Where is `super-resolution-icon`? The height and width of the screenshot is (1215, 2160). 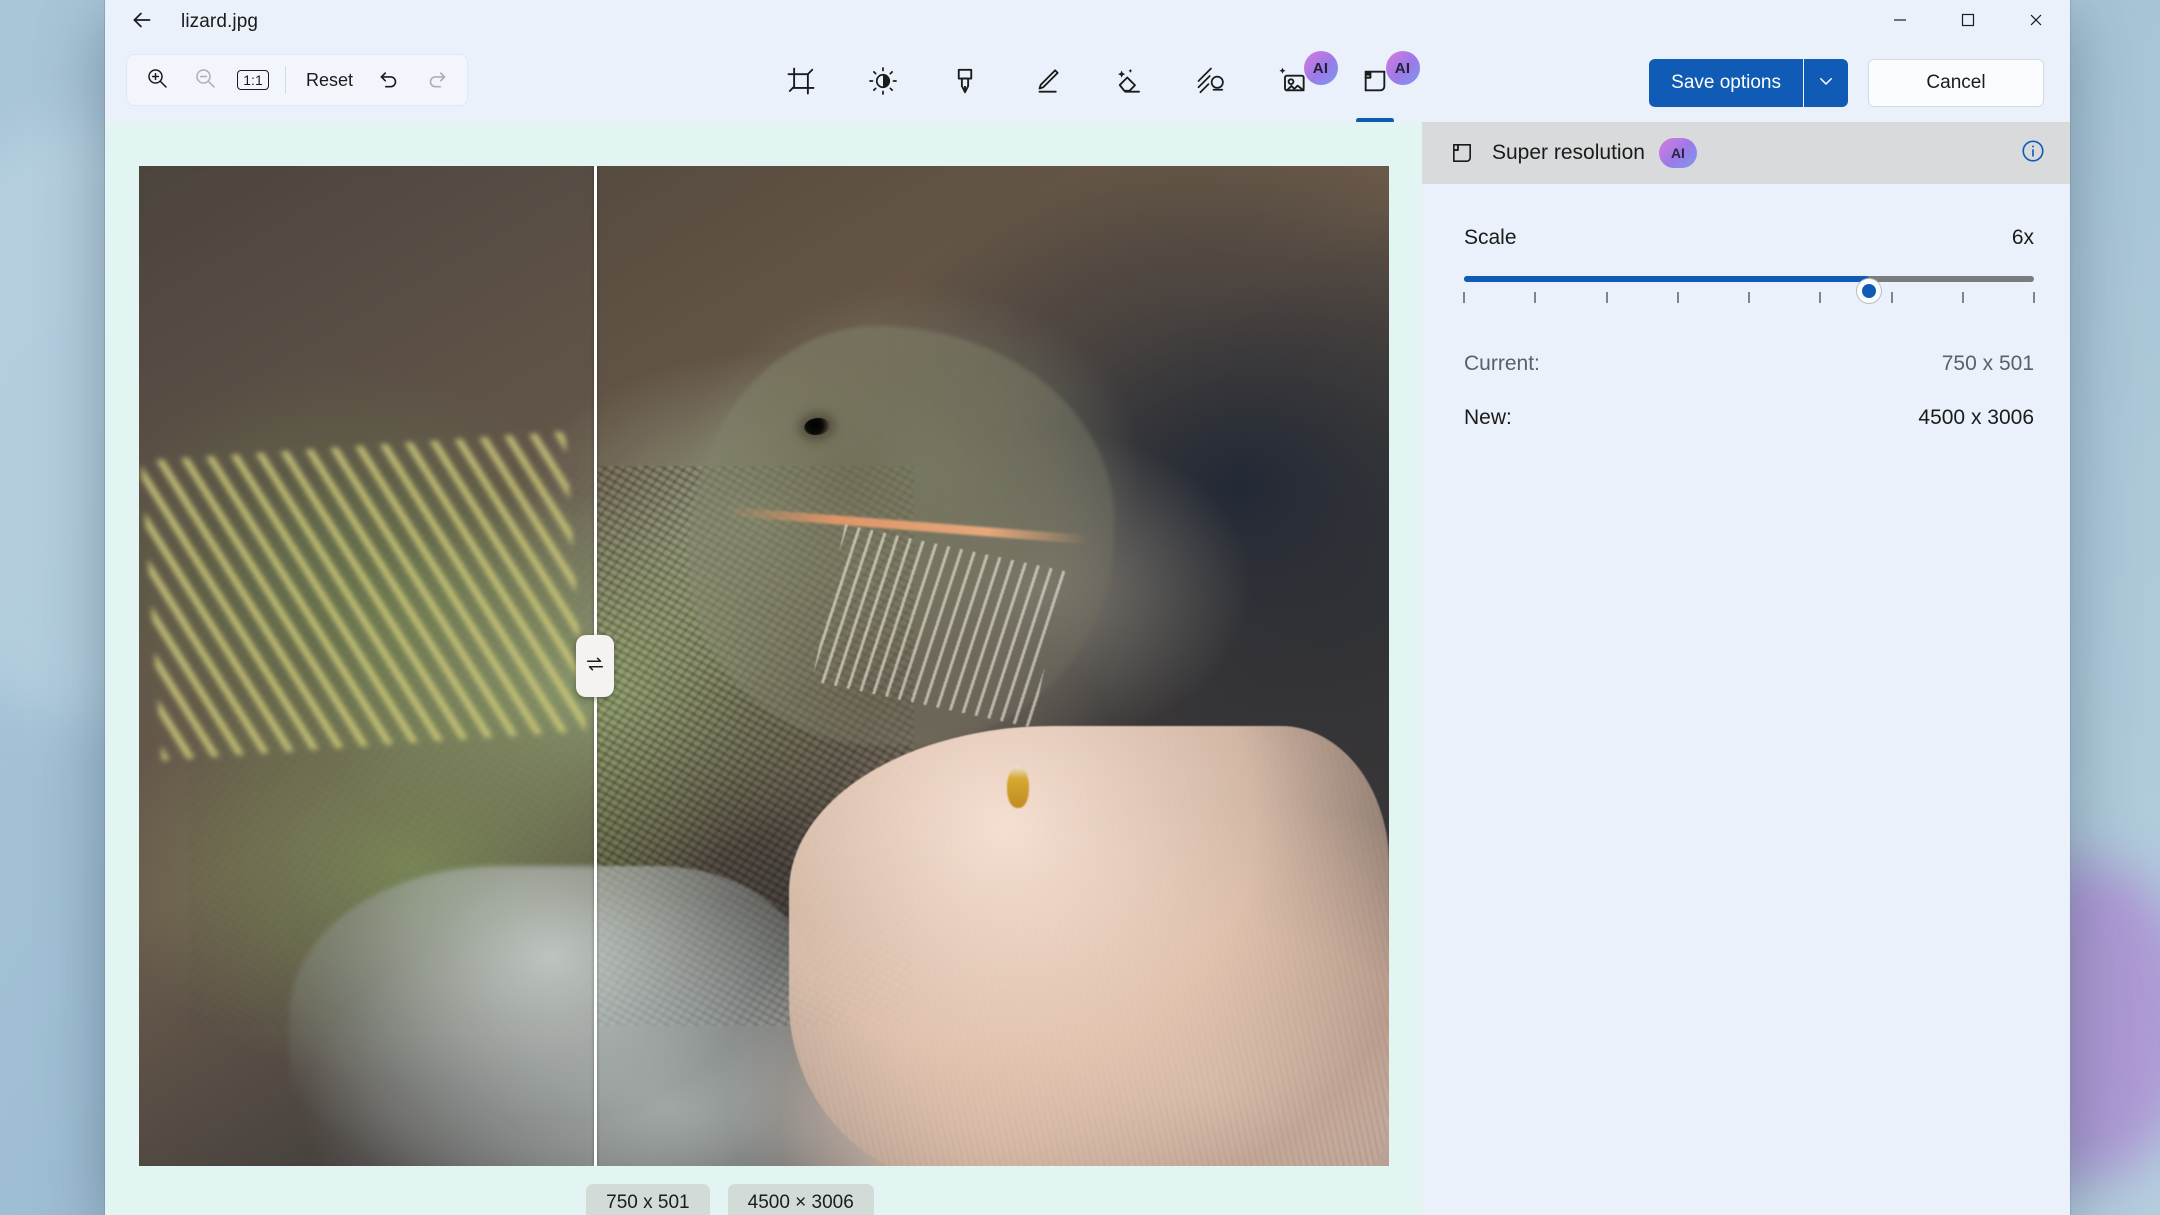
super-resolution-icon is located at coordinates (1462, 153).